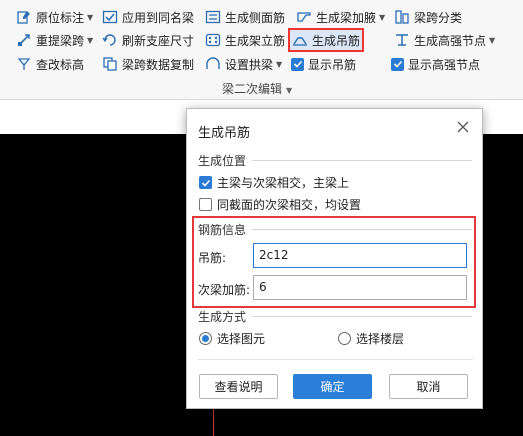 This screenshot has height=436, width=523. What do you see at coordinates (402, 40) in the screenshot?
I see `high-strength-icon` at bounding box center [402, 40].